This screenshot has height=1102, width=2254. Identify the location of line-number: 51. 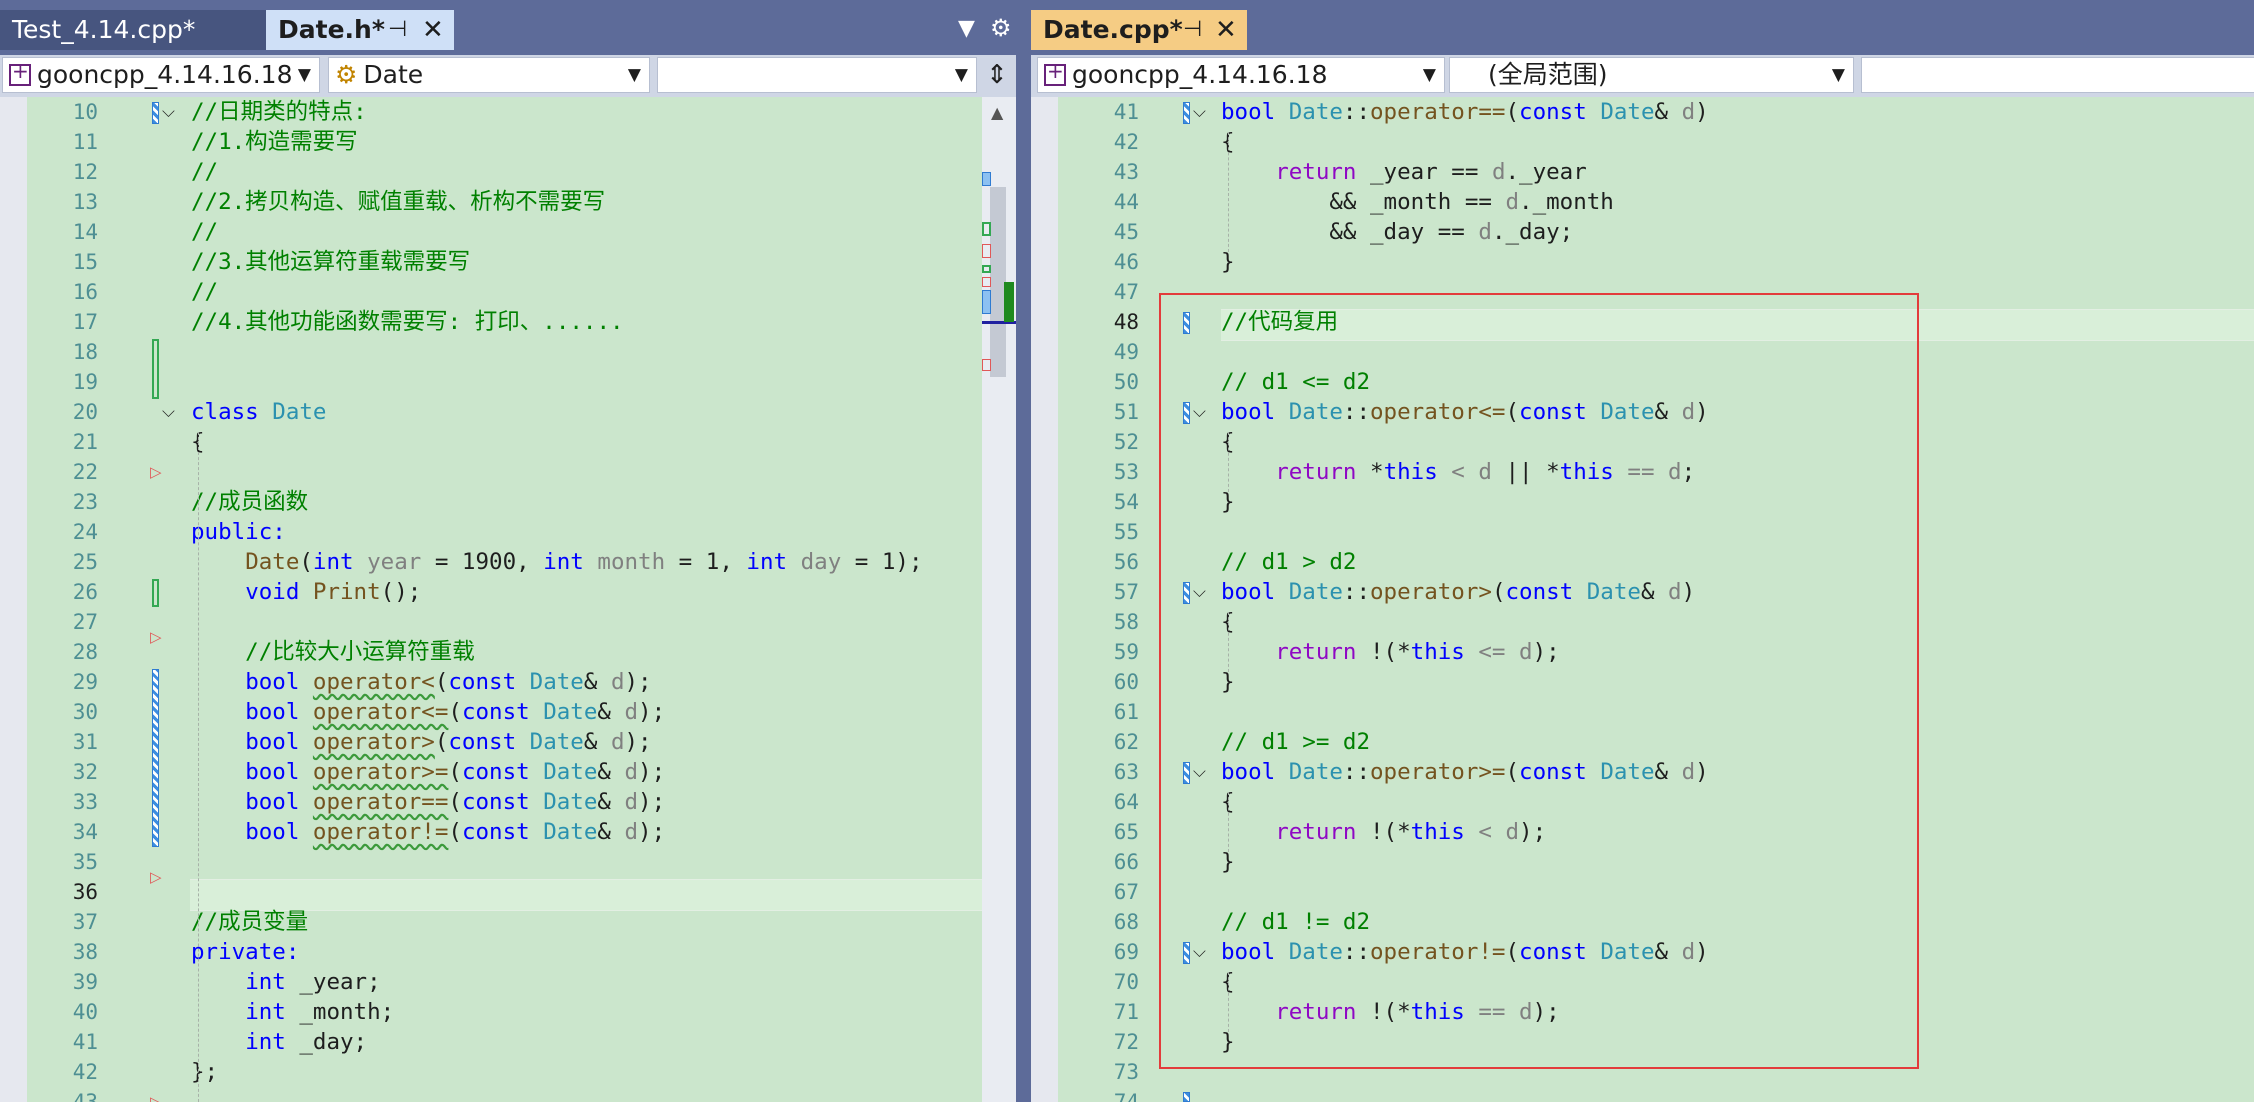
(1126, 412).